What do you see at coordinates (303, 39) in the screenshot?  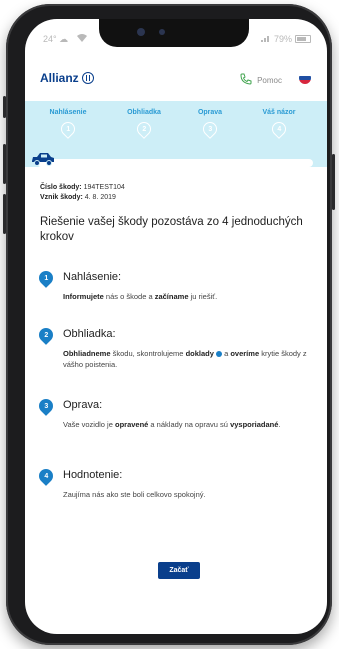 I see `battery-icon` at bounding box center [303, 39].